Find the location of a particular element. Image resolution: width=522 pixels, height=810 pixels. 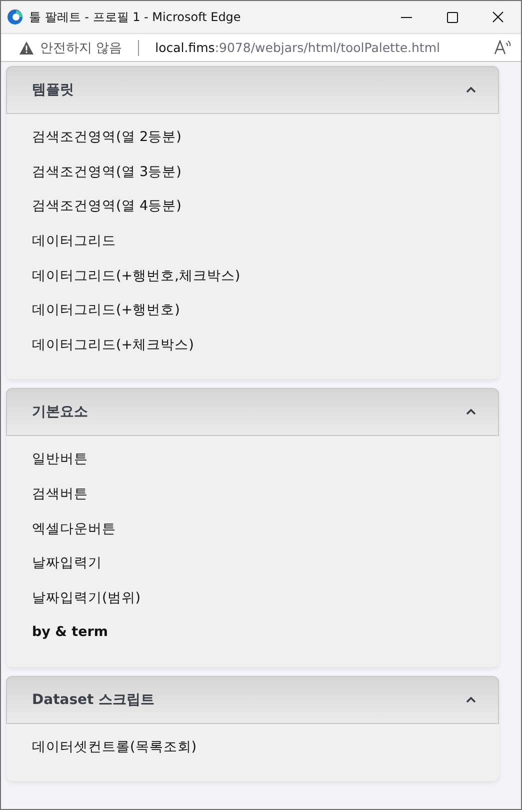

palette-item: 일반버튼 is located at coordinates (60, 459).